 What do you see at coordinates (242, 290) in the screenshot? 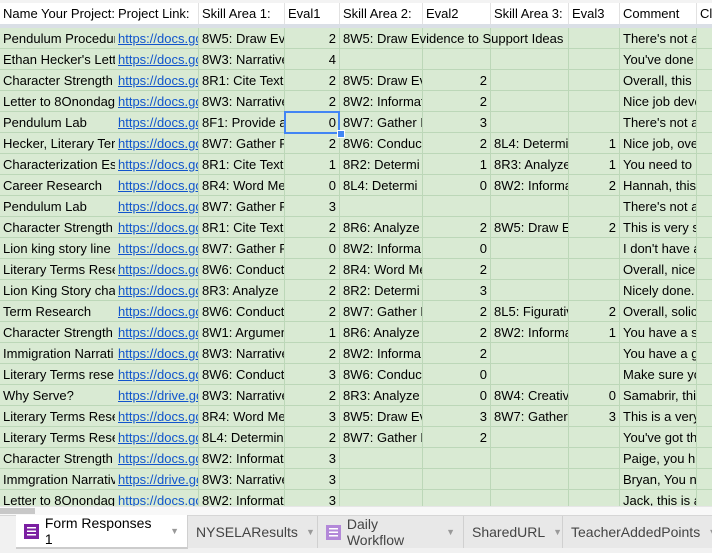
I see `skill-area-1-cell: 8R3: Analyze` at bounding box center [242, 290].